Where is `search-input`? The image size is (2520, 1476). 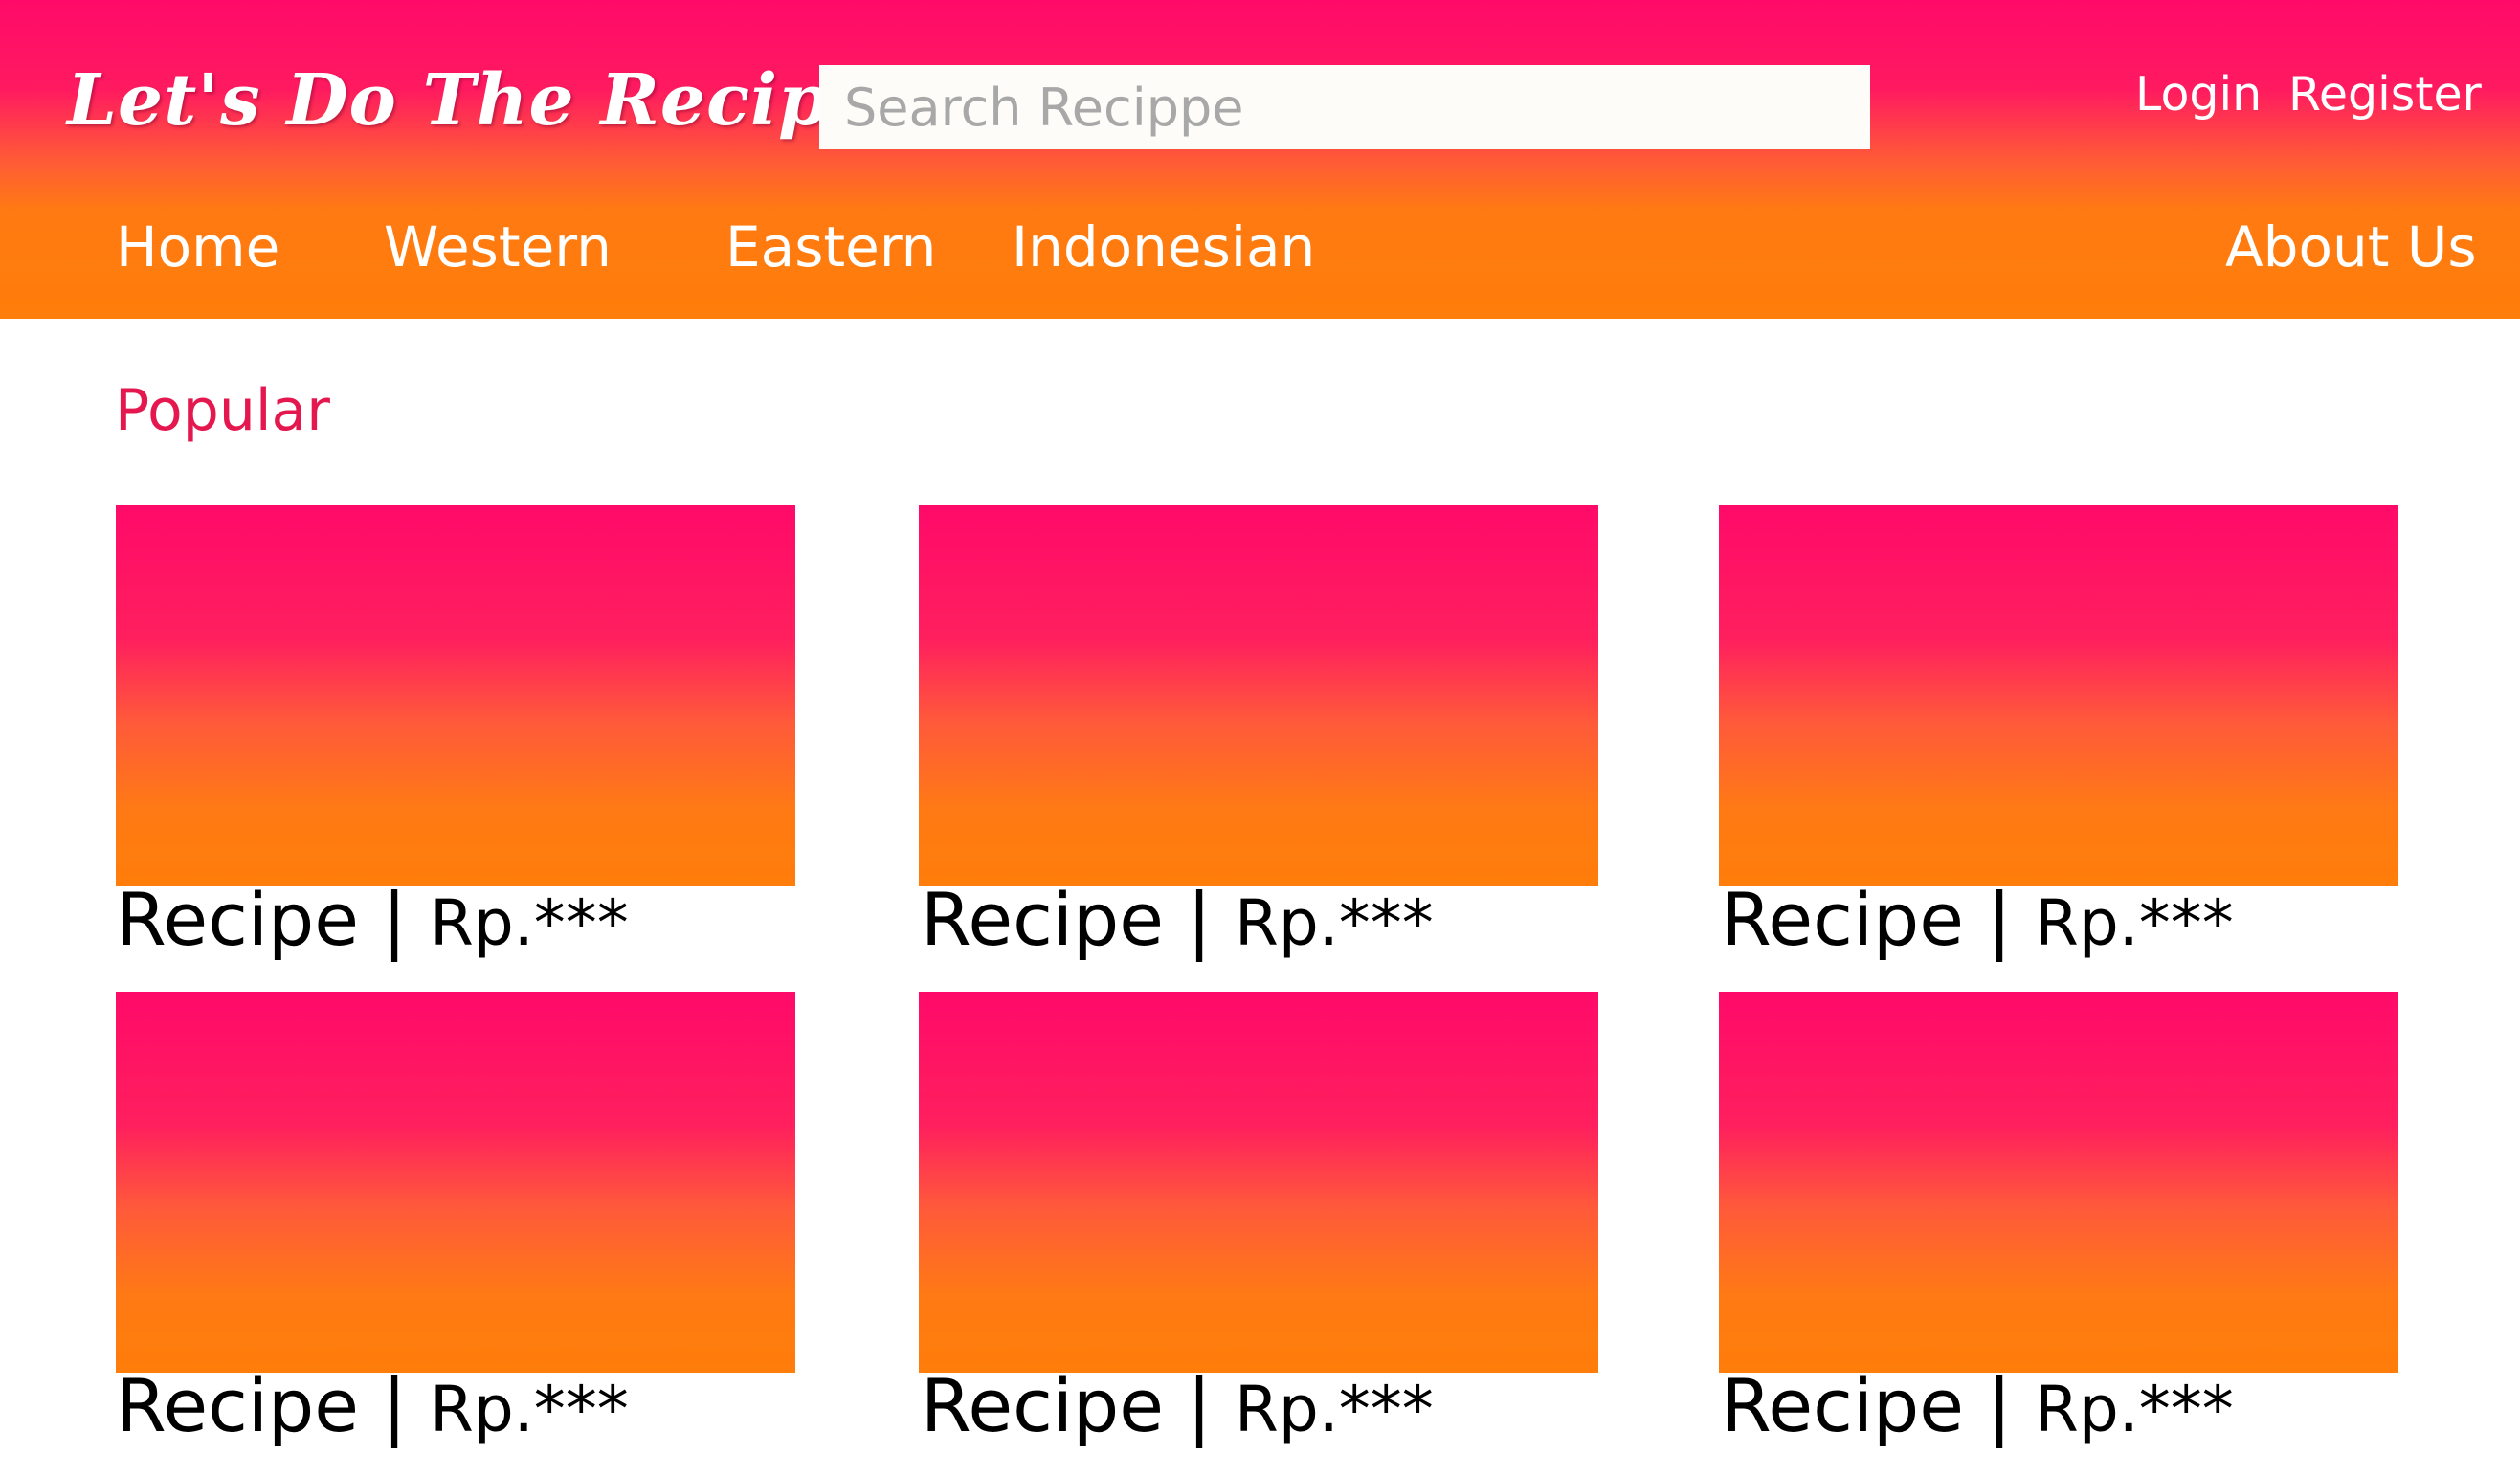
search-input is located at coordinates (1344, 107).